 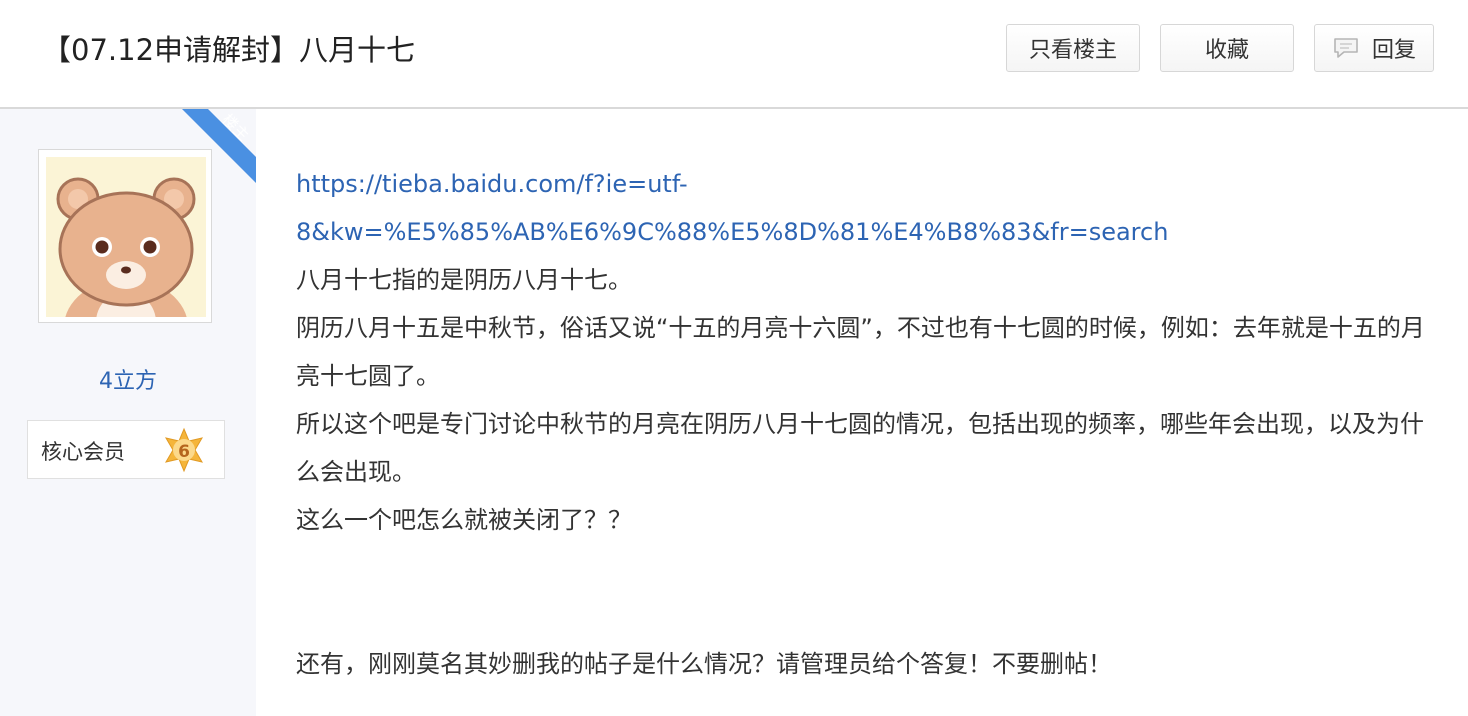 What do you see at coordinates (1393, 50) in the screenshot?
I see `reply-label: 回复` at bounding box center [1393, 50].